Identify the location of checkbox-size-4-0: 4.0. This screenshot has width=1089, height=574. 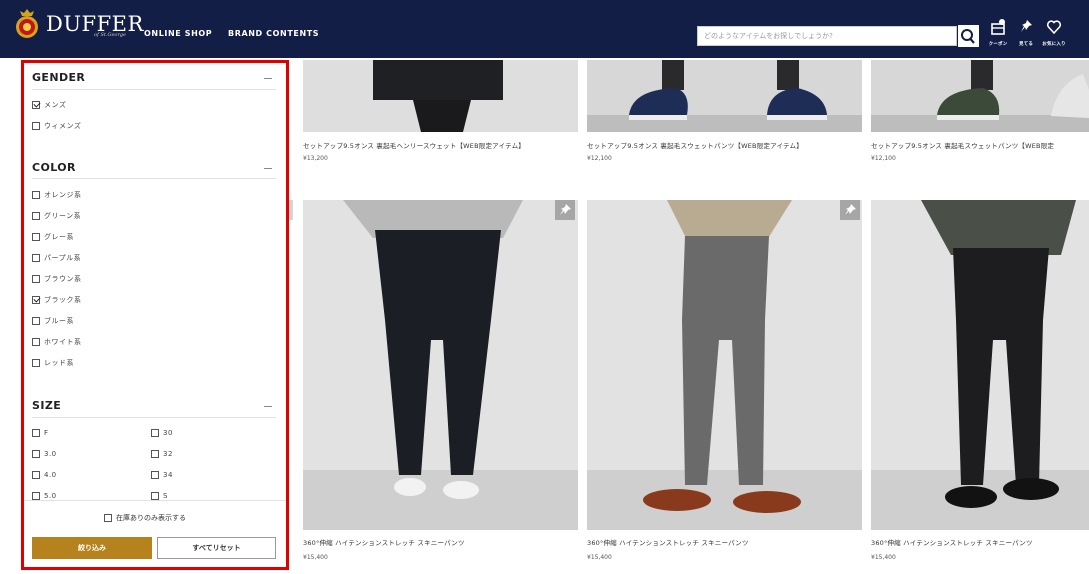
(44, 475).